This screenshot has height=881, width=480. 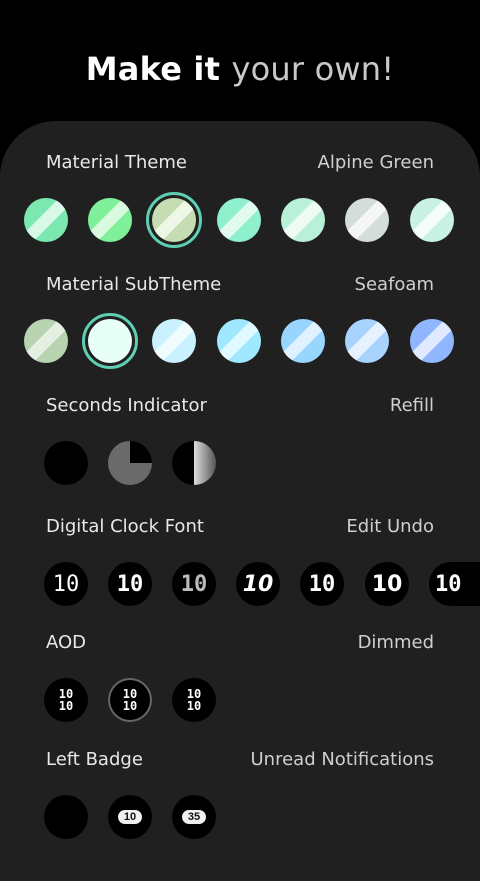 I want to click on font-sample-6: 10, so click(x=387, y=584).